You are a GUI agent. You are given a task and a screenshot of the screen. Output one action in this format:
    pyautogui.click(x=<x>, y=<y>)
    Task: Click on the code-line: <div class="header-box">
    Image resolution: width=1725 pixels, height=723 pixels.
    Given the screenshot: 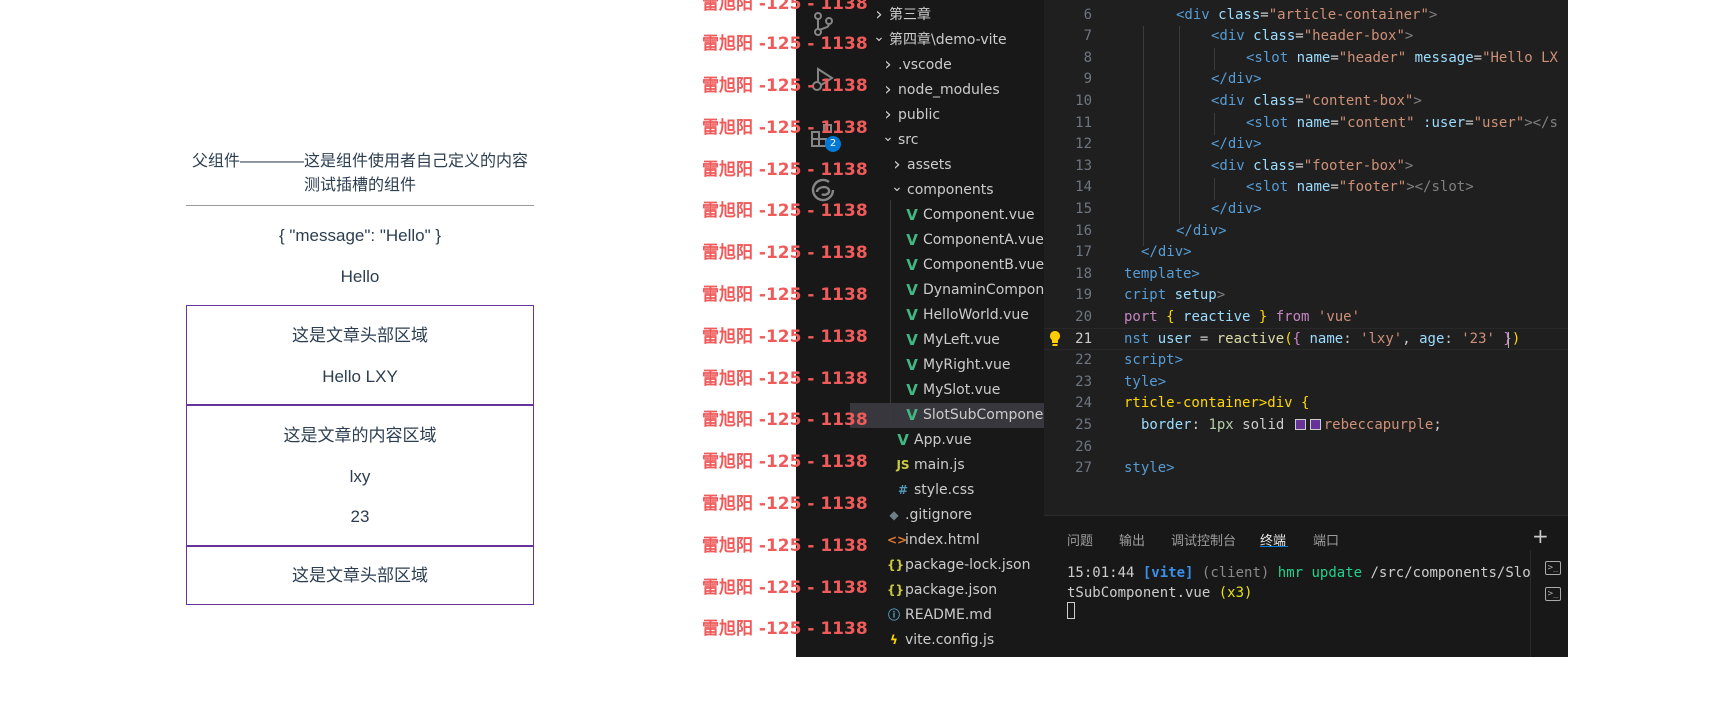 What is the action you would take?
    pyautogui.click(x=1312, y=37)
    